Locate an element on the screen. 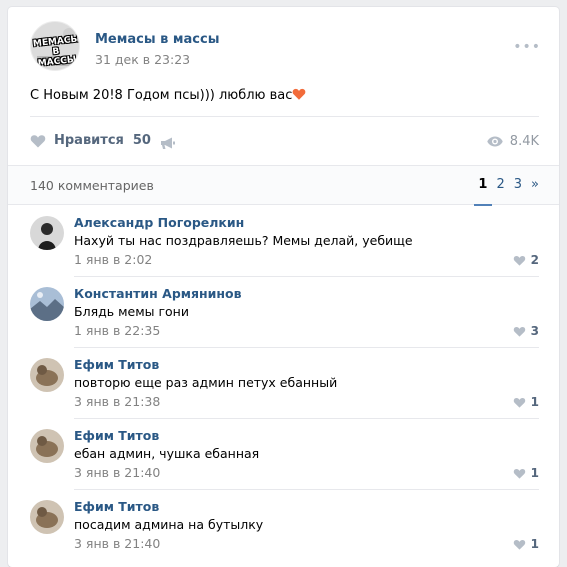  group-avatar: МЕМАСЫ В МАССЫ is located at coordinates (55, 46).